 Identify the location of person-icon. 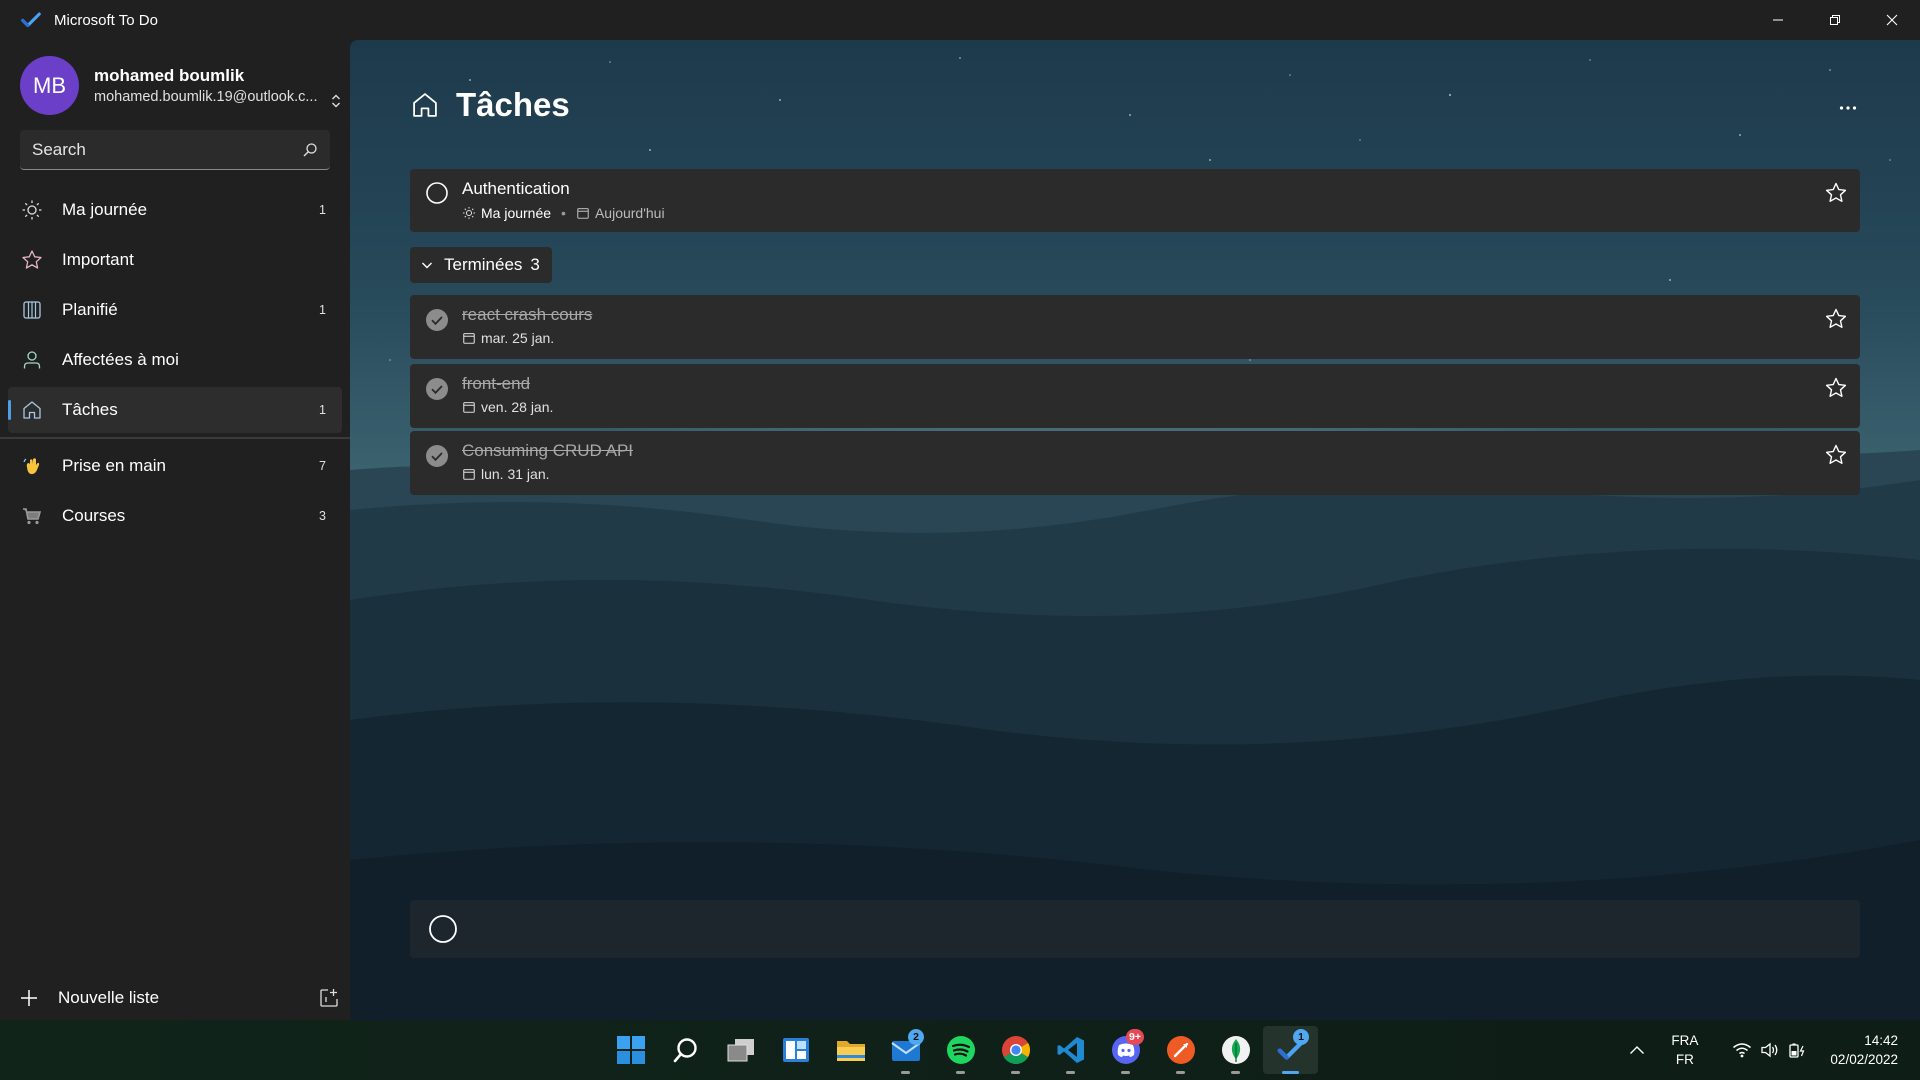
(32, 360).